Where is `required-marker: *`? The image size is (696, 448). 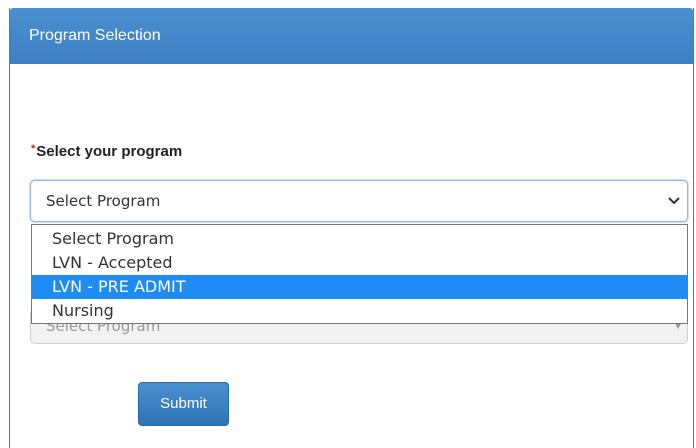 required-marker: * is located at coordinates (33, 149).